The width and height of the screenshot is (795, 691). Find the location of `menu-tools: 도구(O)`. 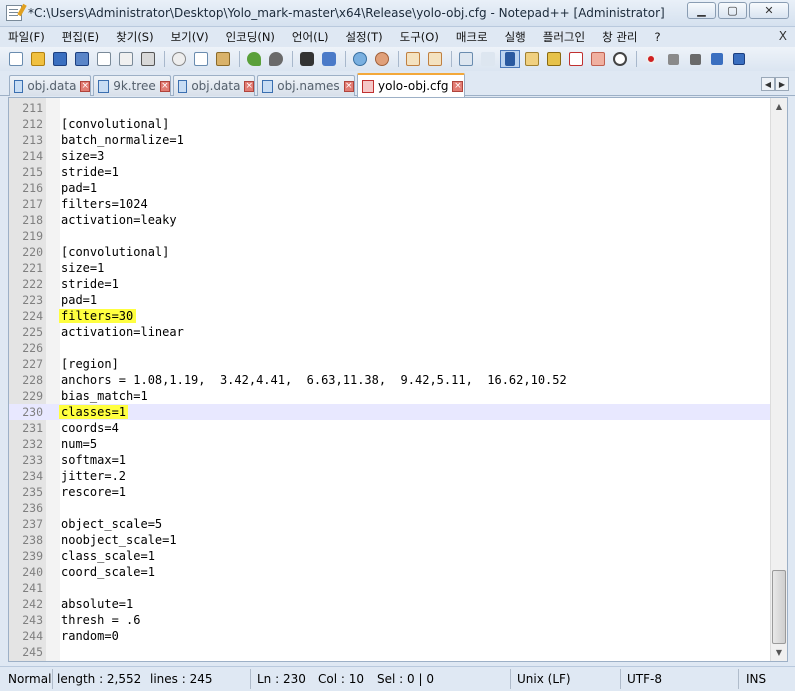

menu-tools: 도구(O) is located at coordinates (419, 37).